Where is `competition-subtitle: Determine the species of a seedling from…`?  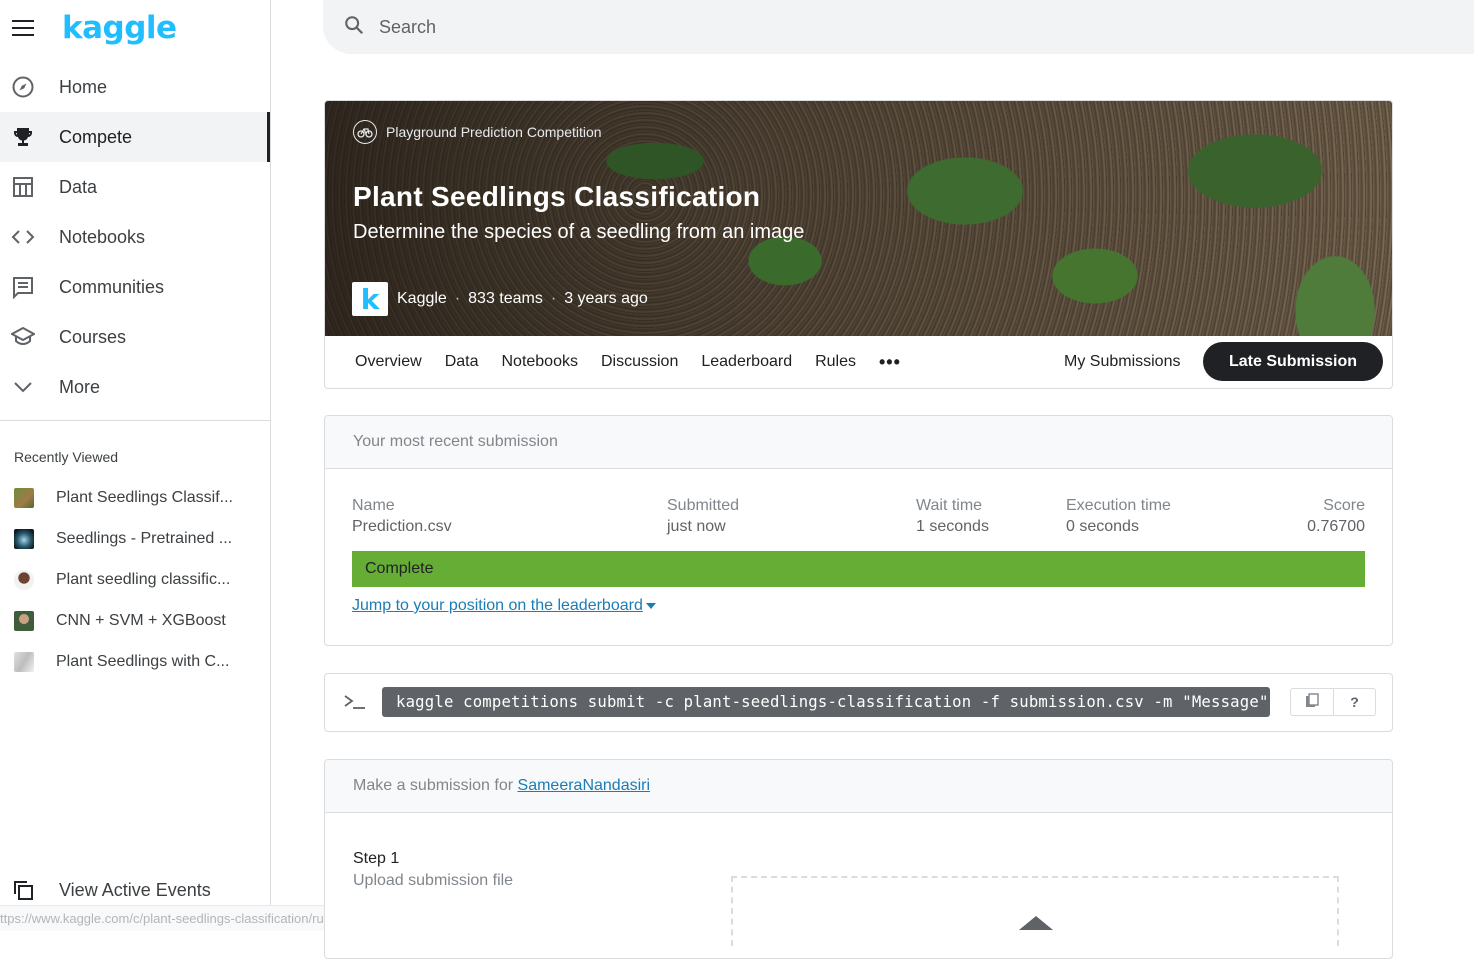 competition-subtitle: Determine the species of a seedling from… is located at coordinates (579, 232).